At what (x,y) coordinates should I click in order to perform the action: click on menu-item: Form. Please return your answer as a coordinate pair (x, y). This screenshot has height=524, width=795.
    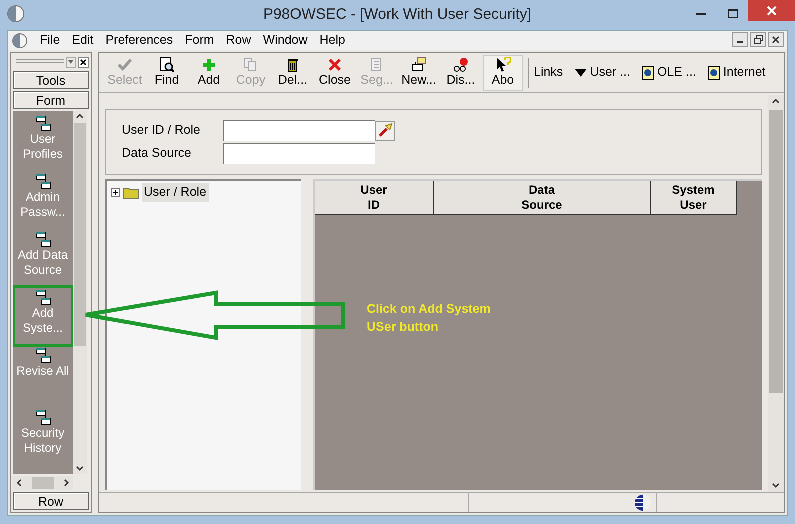
    Looking at the image, I should click on (199, 40).